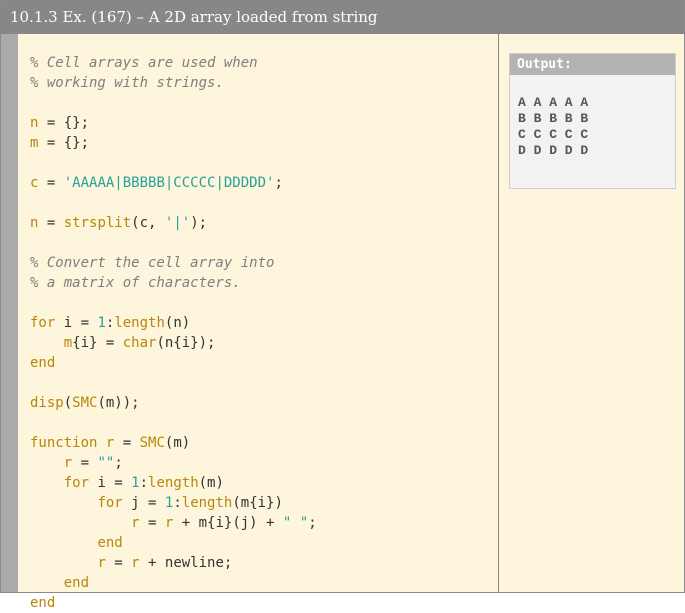  I want to click on code-token-plain: (c,, so click(148, 223).